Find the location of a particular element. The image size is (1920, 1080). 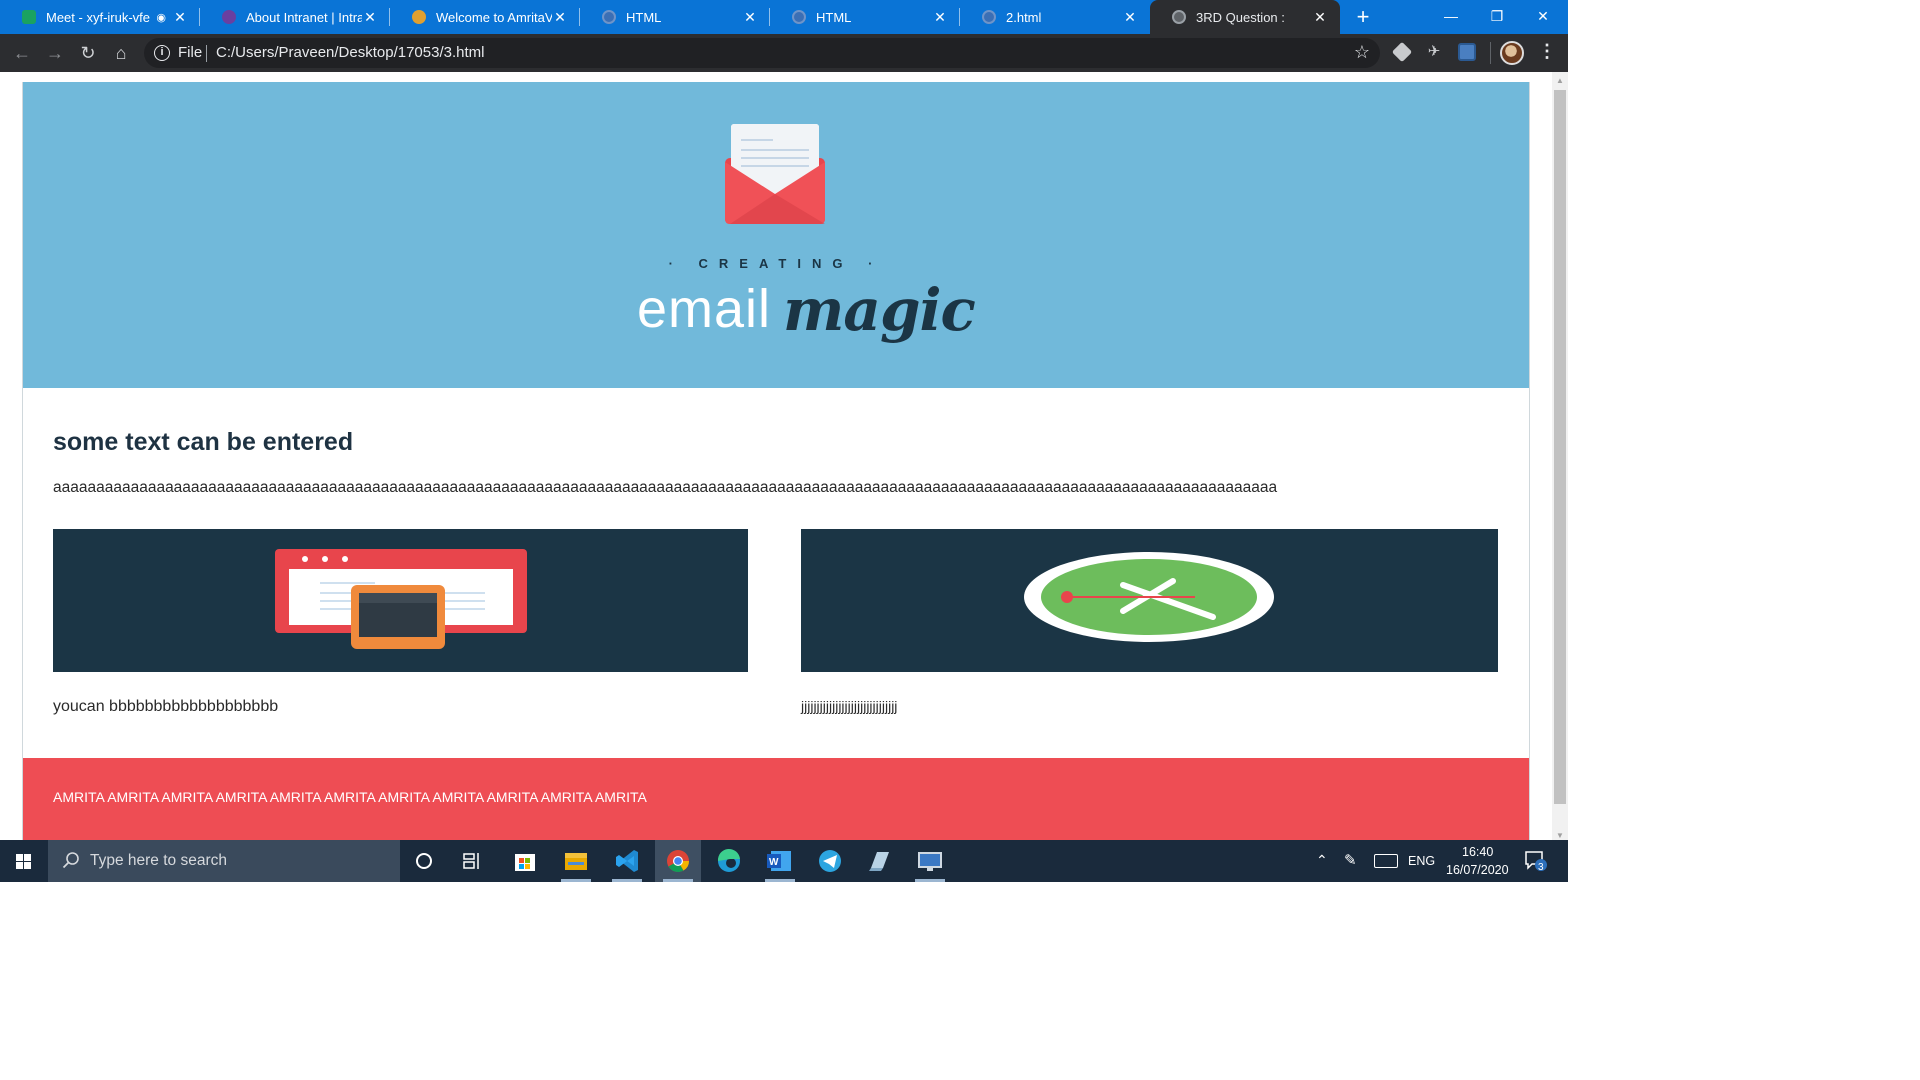

minimize-button: — is located at coordinates (1451, 17).